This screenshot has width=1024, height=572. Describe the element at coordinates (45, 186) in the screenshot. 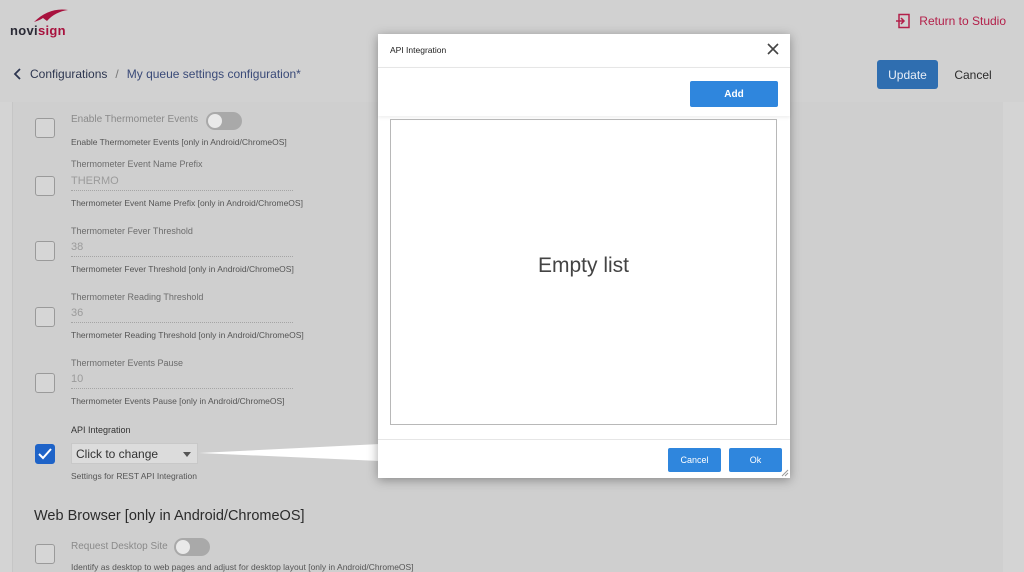

I see `thermo-prefix-checkbox` at that location.